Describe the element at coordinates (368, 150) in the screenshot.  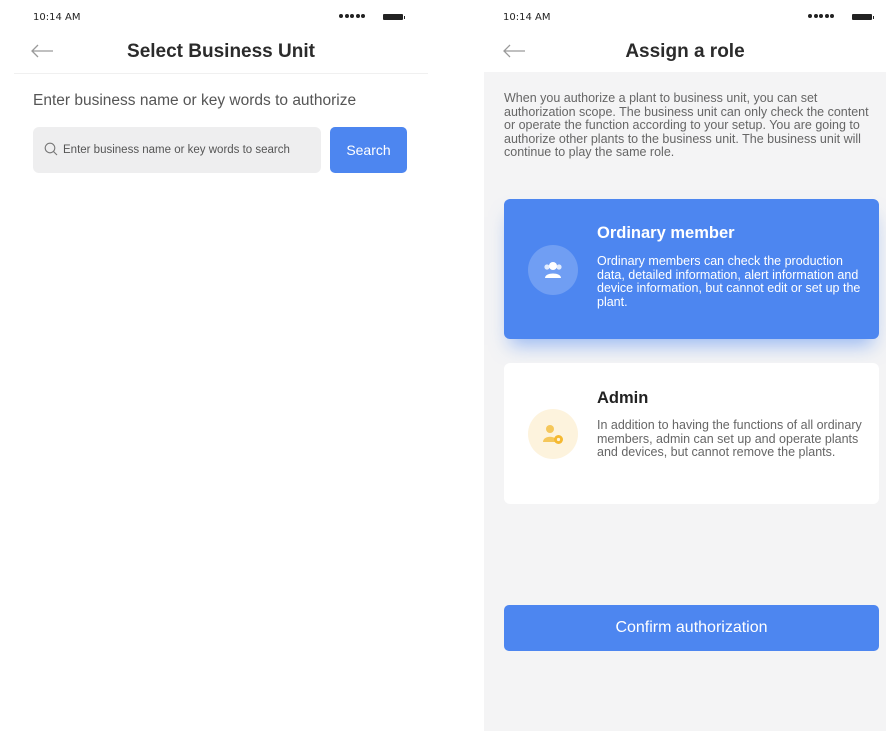
I see `search-button: Search` at that location.